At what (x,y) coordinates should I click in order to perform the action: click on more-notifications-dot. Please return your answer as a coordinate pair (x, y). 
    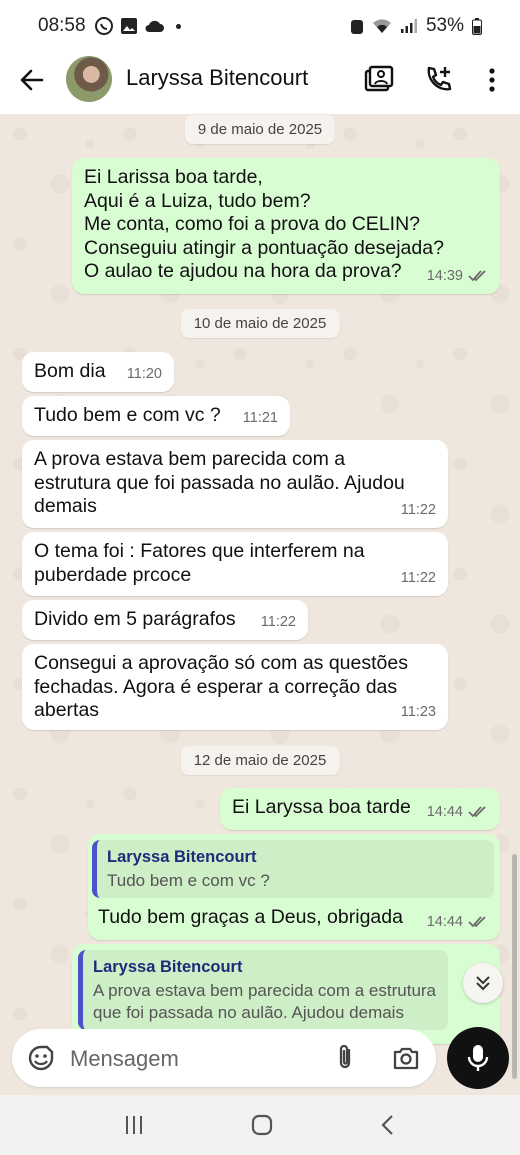
    Looking at the image, I should click on (178, 26).